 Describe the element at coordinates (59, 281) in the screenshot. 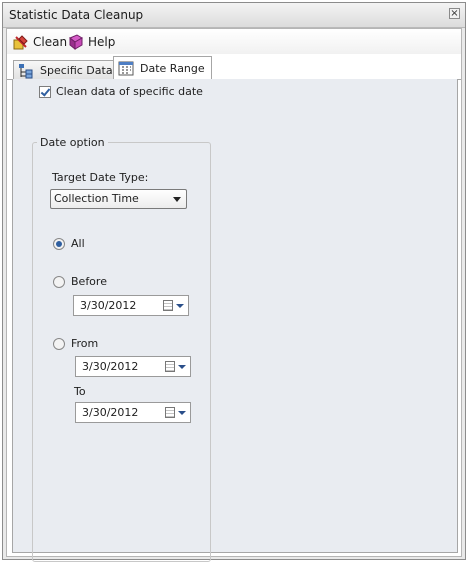

I see `radio-before` at that location.